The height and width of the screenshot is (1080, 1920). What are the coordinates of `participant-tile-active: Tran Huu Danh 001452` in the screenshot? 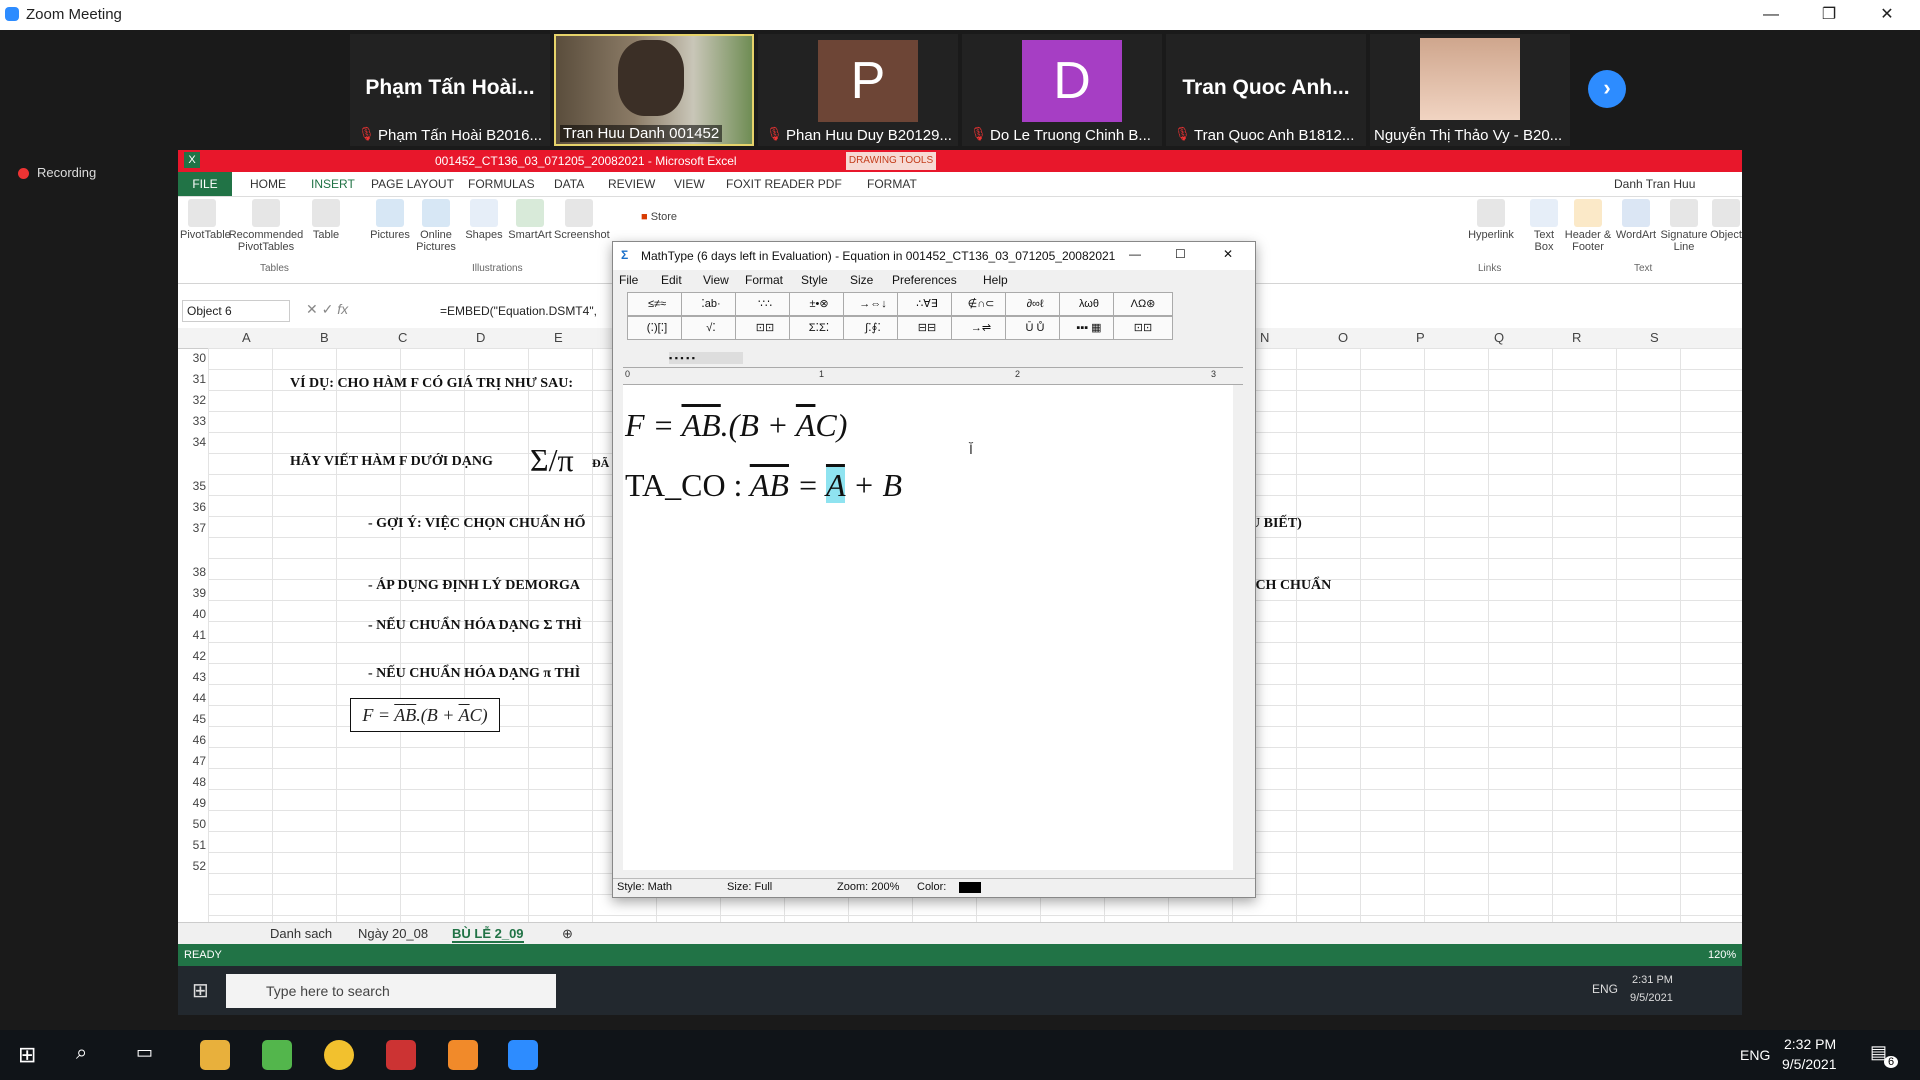 It's located at (654, 90).